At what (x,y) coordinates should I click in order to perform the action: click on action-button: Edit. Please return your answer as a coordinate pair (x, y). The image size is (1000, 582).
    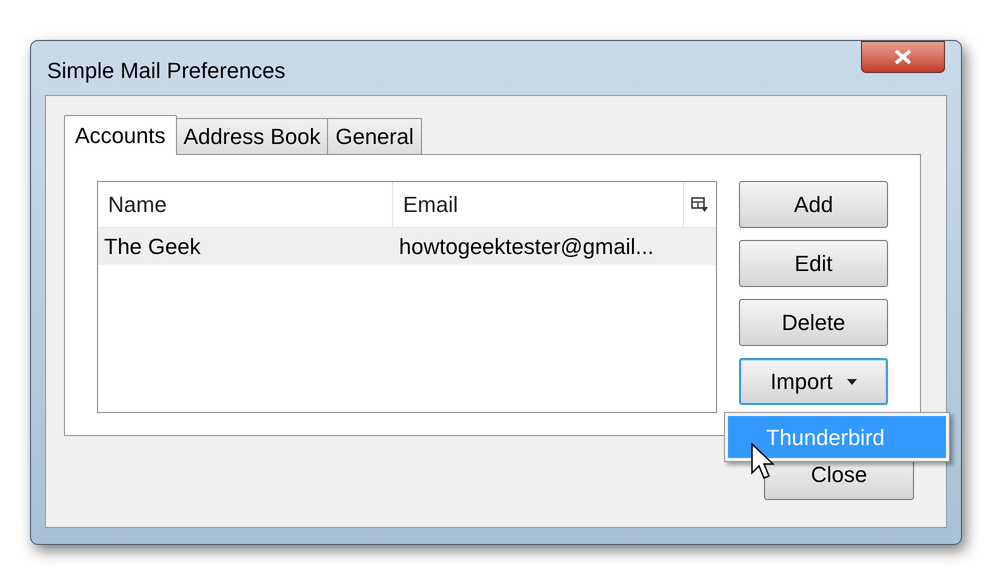
    Looking at the image, I should click on (813, 263).